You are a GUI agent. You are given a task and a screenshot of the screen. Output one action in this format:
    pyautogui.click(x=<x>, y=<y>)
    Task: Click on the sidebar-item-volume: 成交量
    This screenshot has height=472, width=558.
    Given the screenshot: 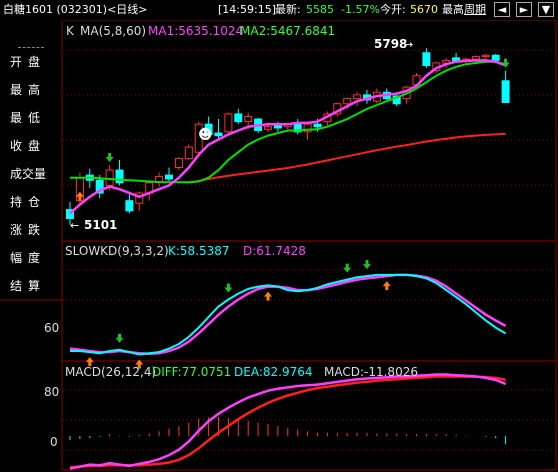 What is the action you would take?
    pyautogui.click(x=28, y=174)
    